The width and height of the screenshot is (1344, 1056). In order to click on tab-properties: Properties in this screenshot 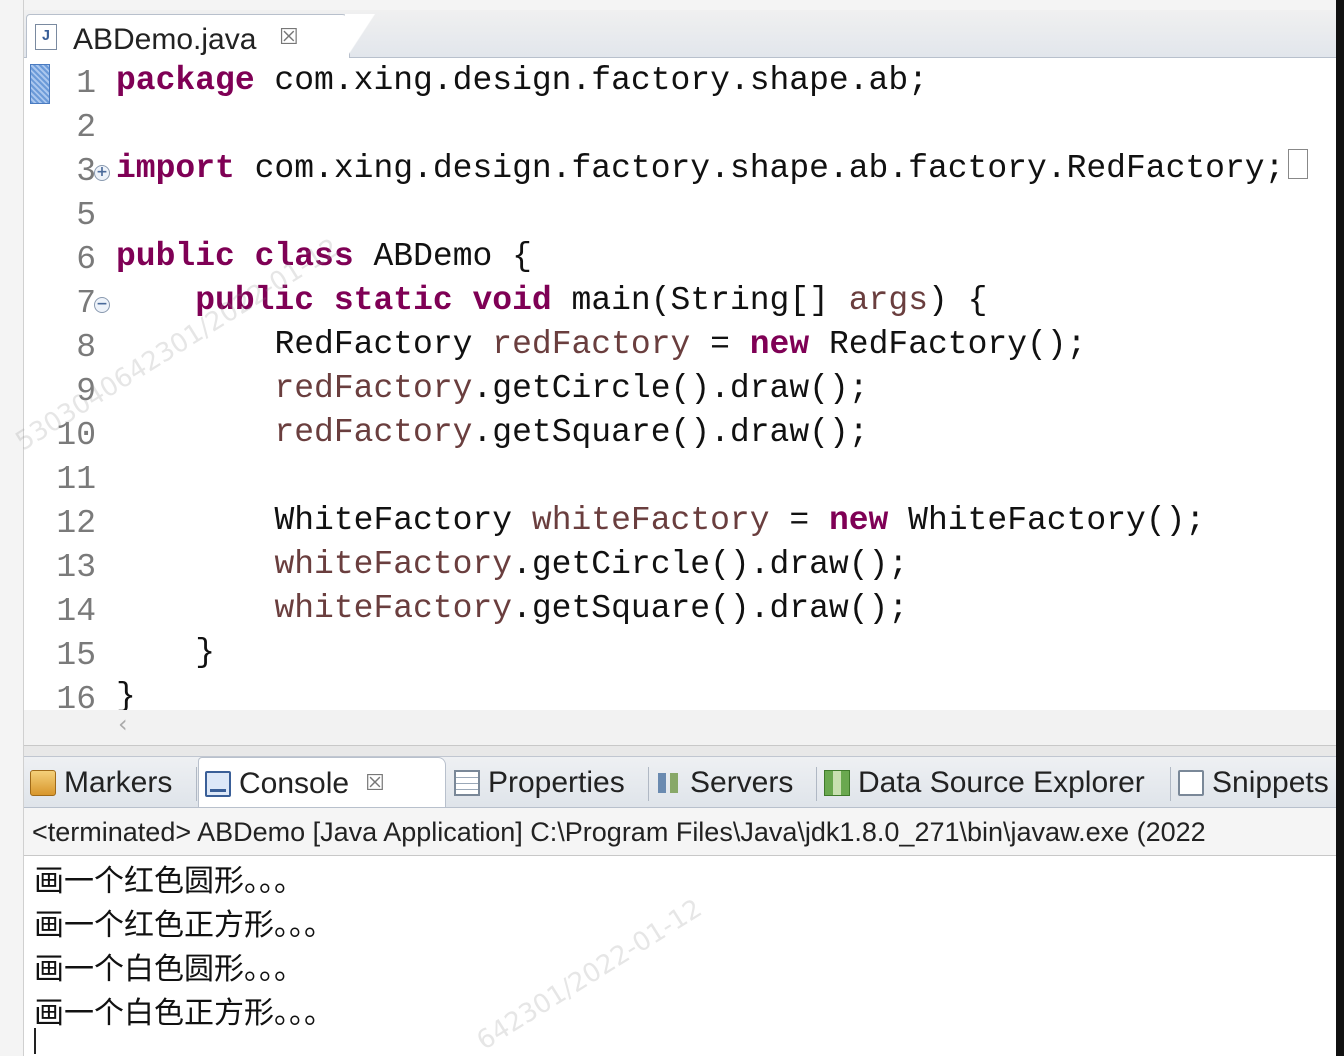, I will do `click(548, 782)`.